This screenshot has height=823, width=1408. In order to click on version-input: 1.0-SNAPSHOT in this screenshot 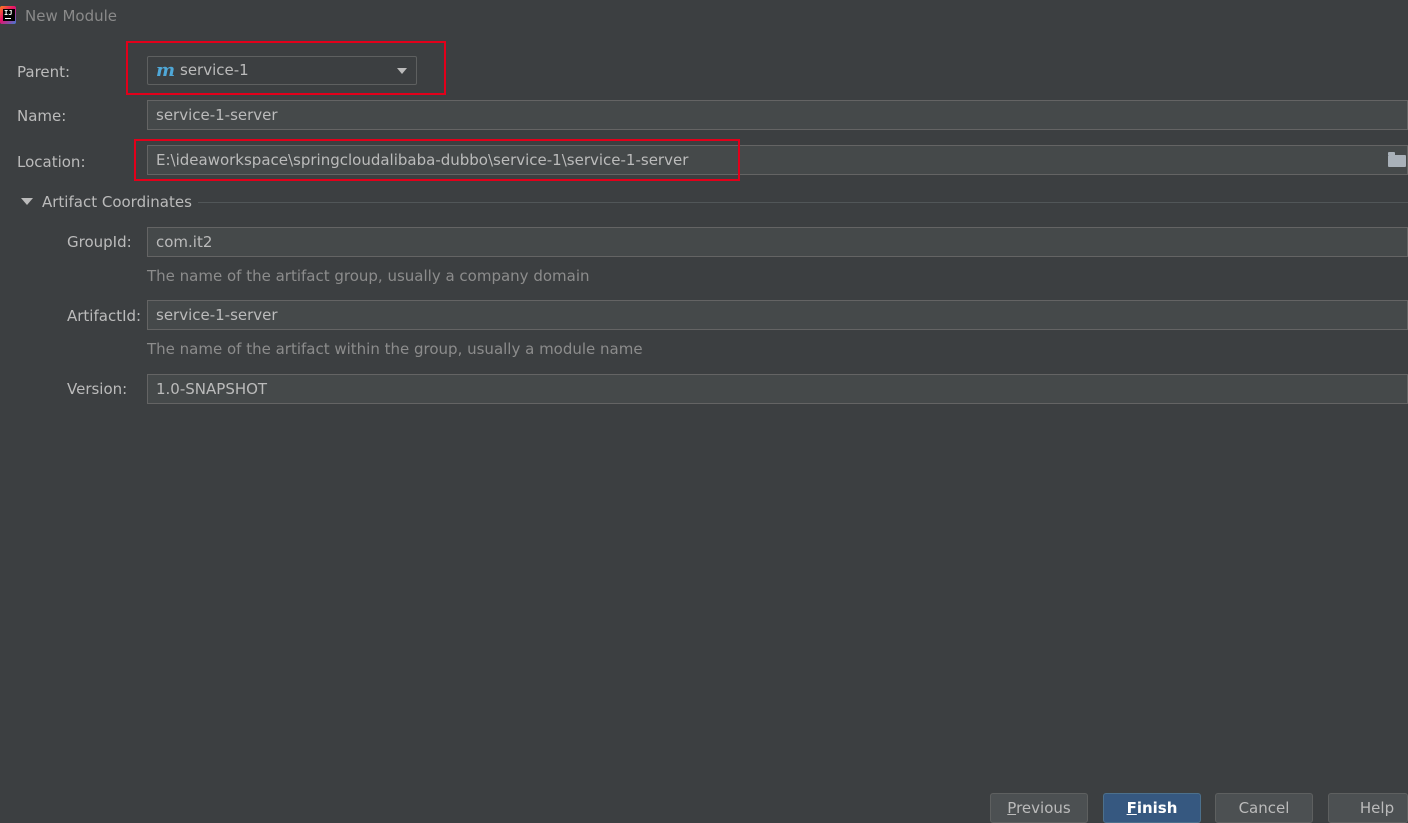, I will do `click(777, 389)`.